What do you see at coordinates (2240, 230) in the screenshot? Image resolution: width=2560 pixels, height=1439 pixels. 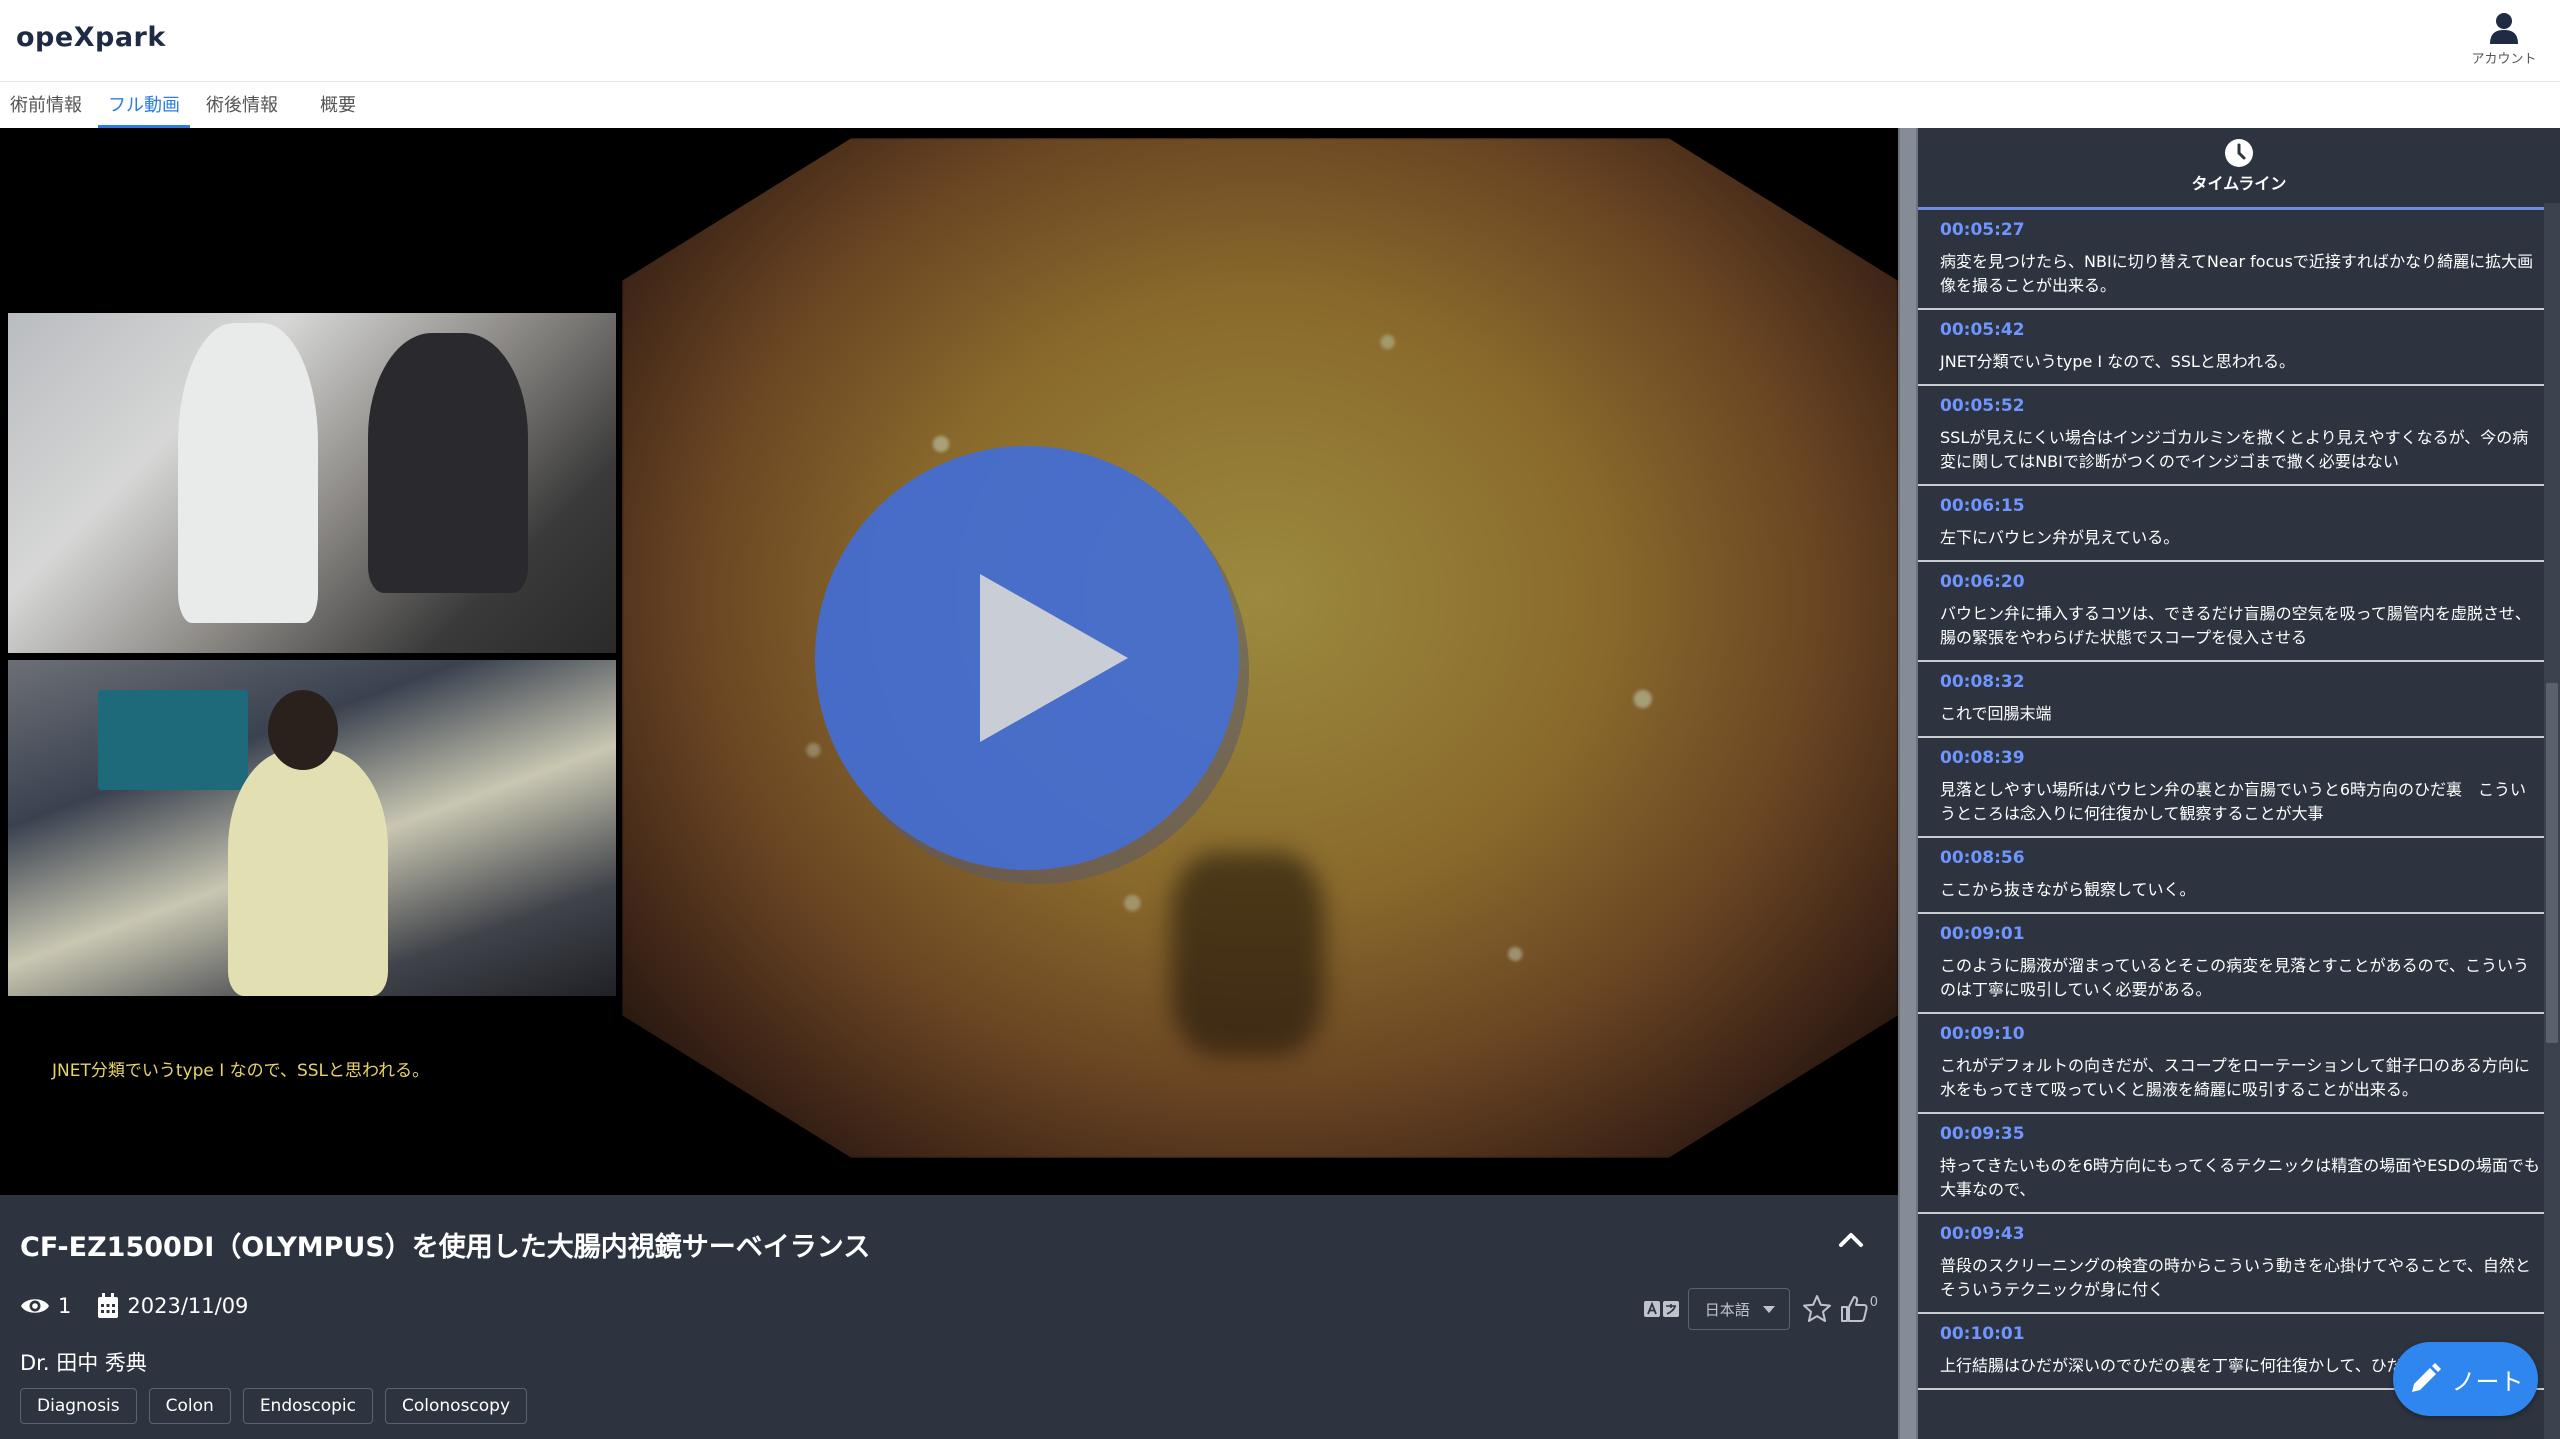 I see `entry-time: 00:05:27` at bounding box center [2240, 230].